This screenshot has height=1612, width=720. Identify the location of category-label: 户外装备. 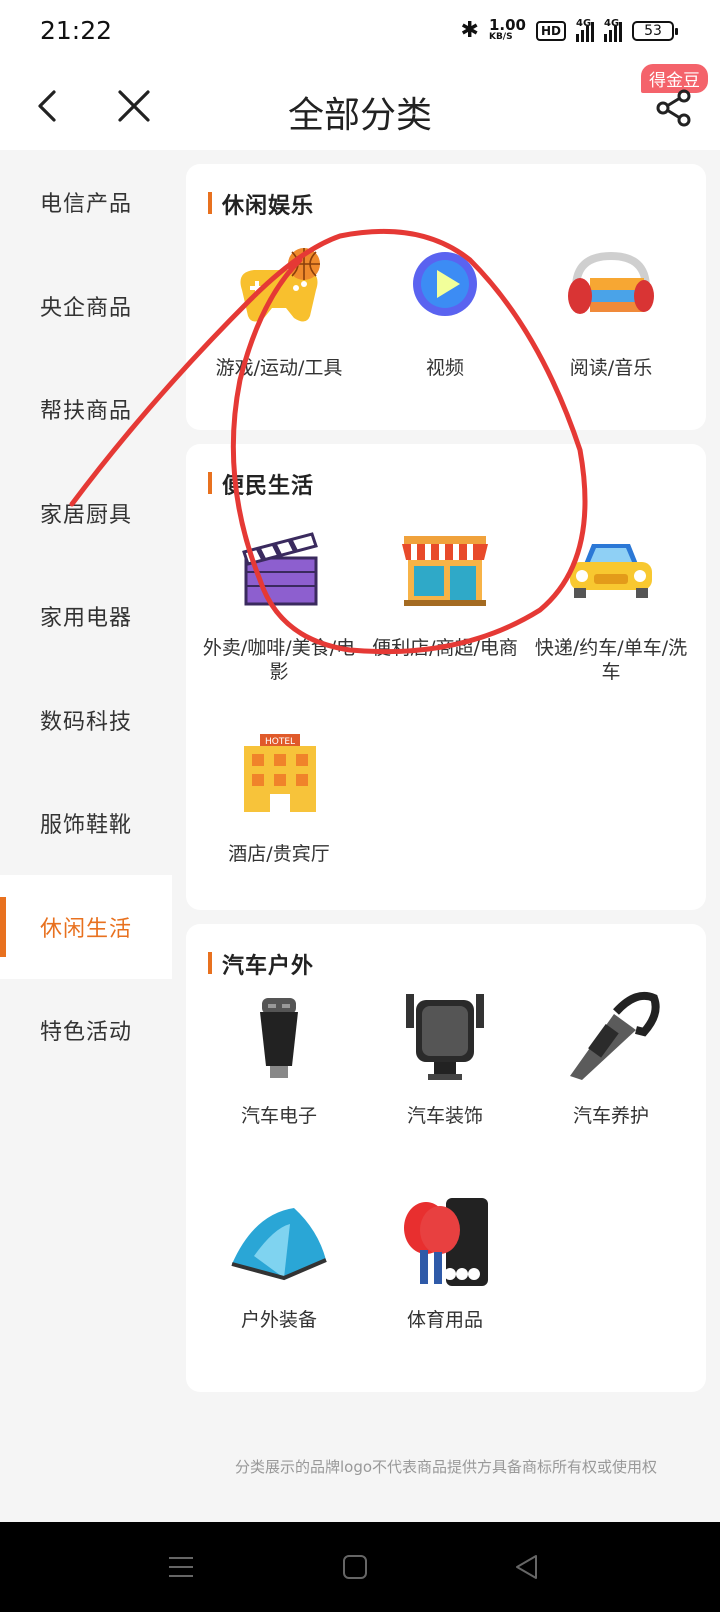
(278, 1320).